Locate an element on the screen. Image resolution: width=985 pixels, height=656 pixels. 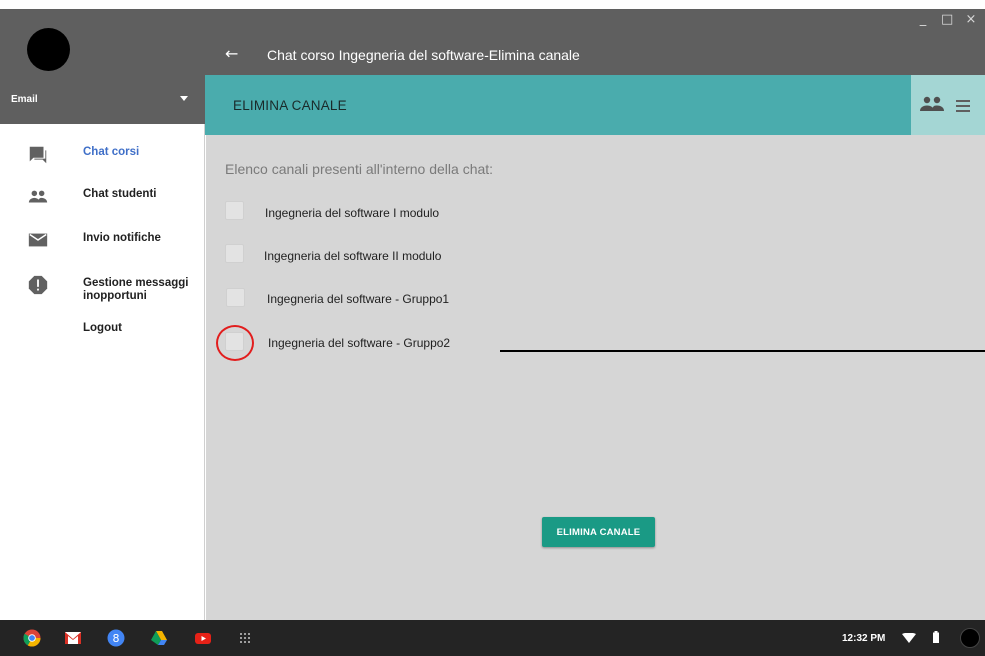
mail-icon is located at coordinates (38, 240).